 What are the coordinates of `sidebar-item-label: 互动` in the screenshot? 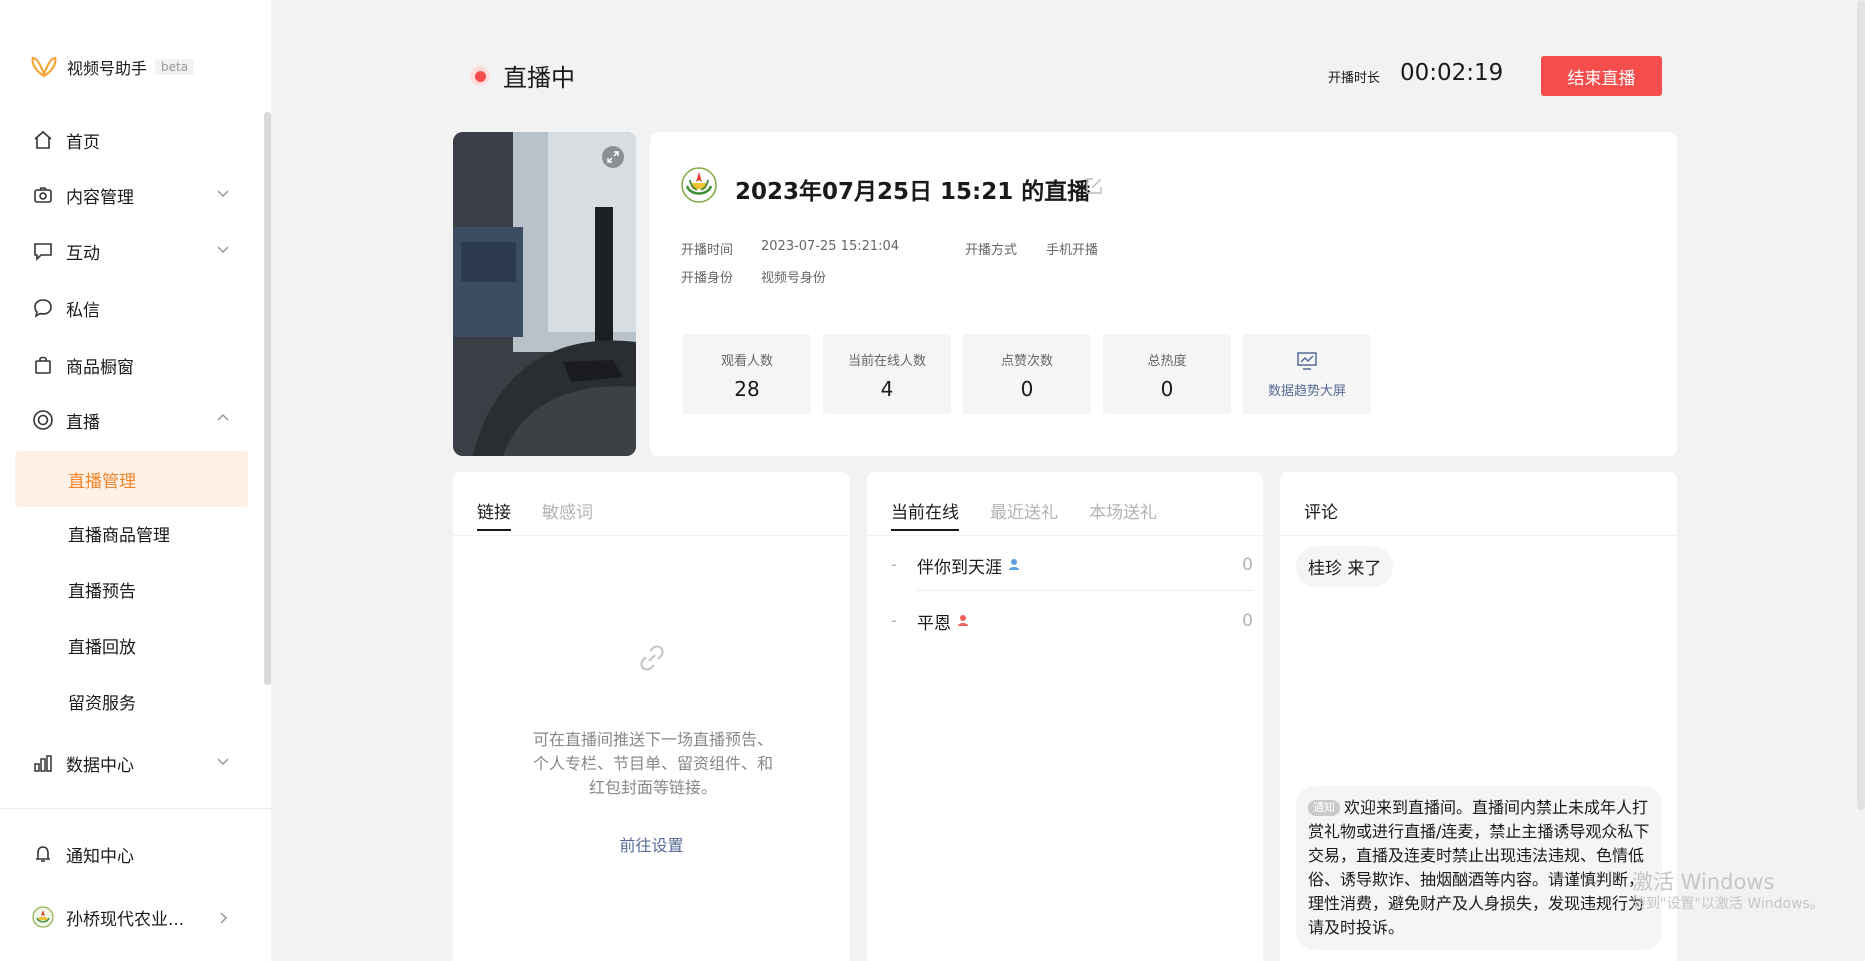 It's located at (83, 253).